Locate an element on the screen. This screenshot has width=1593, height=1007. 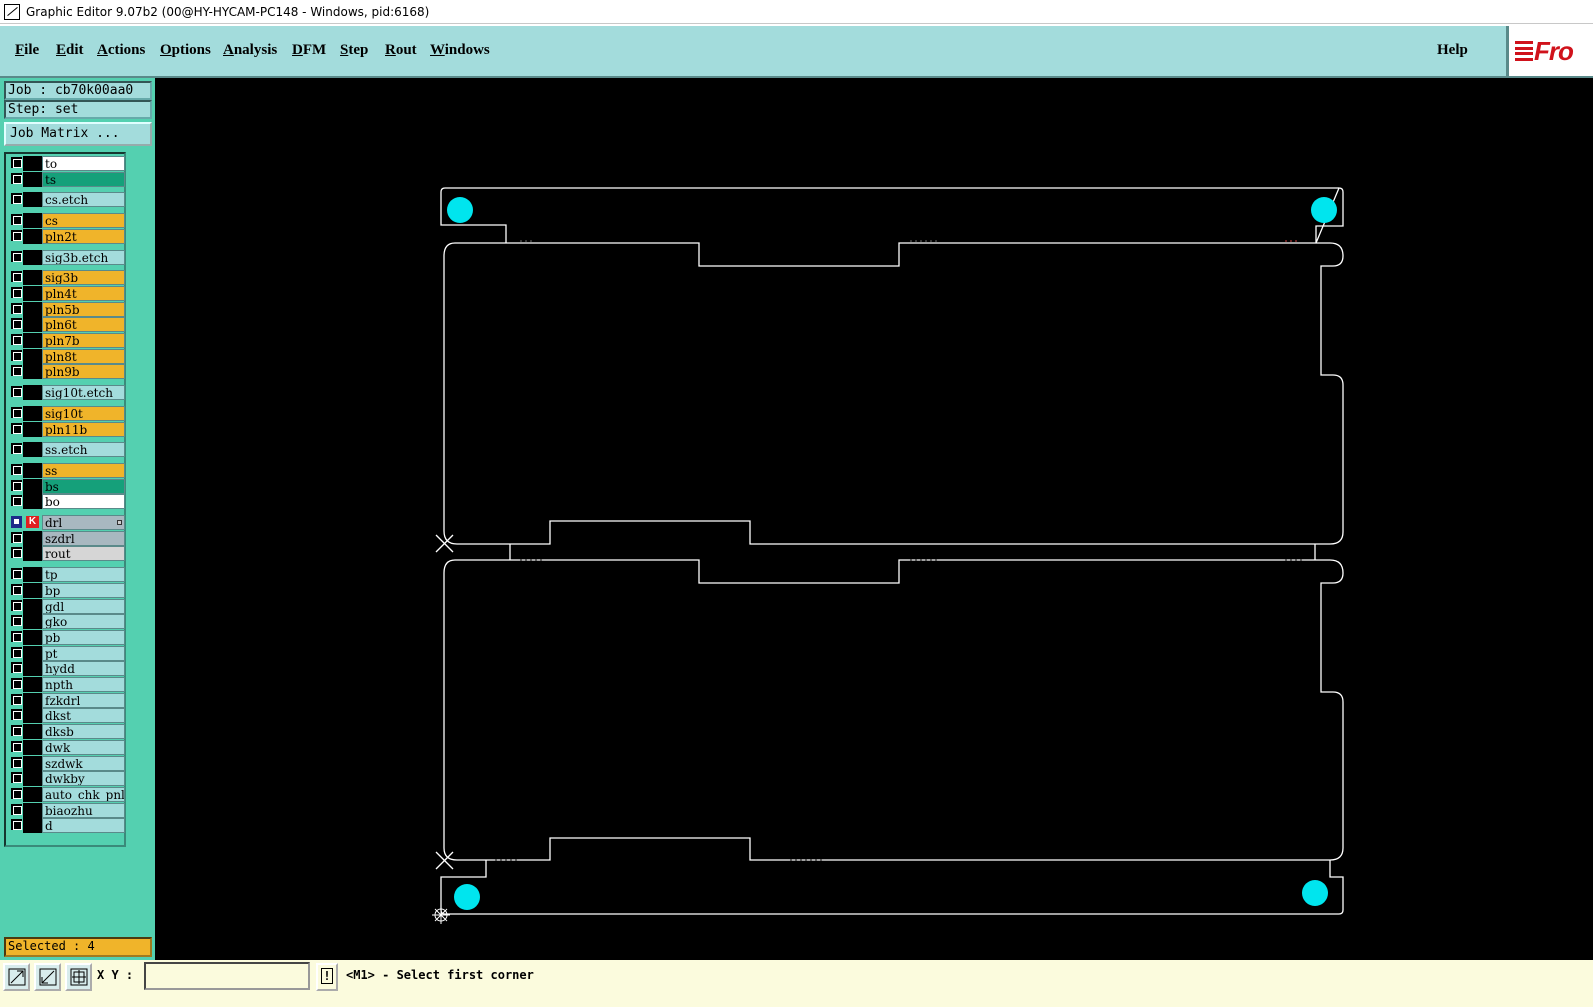
layer-name: pln7b is located at coordinates (83, 340).